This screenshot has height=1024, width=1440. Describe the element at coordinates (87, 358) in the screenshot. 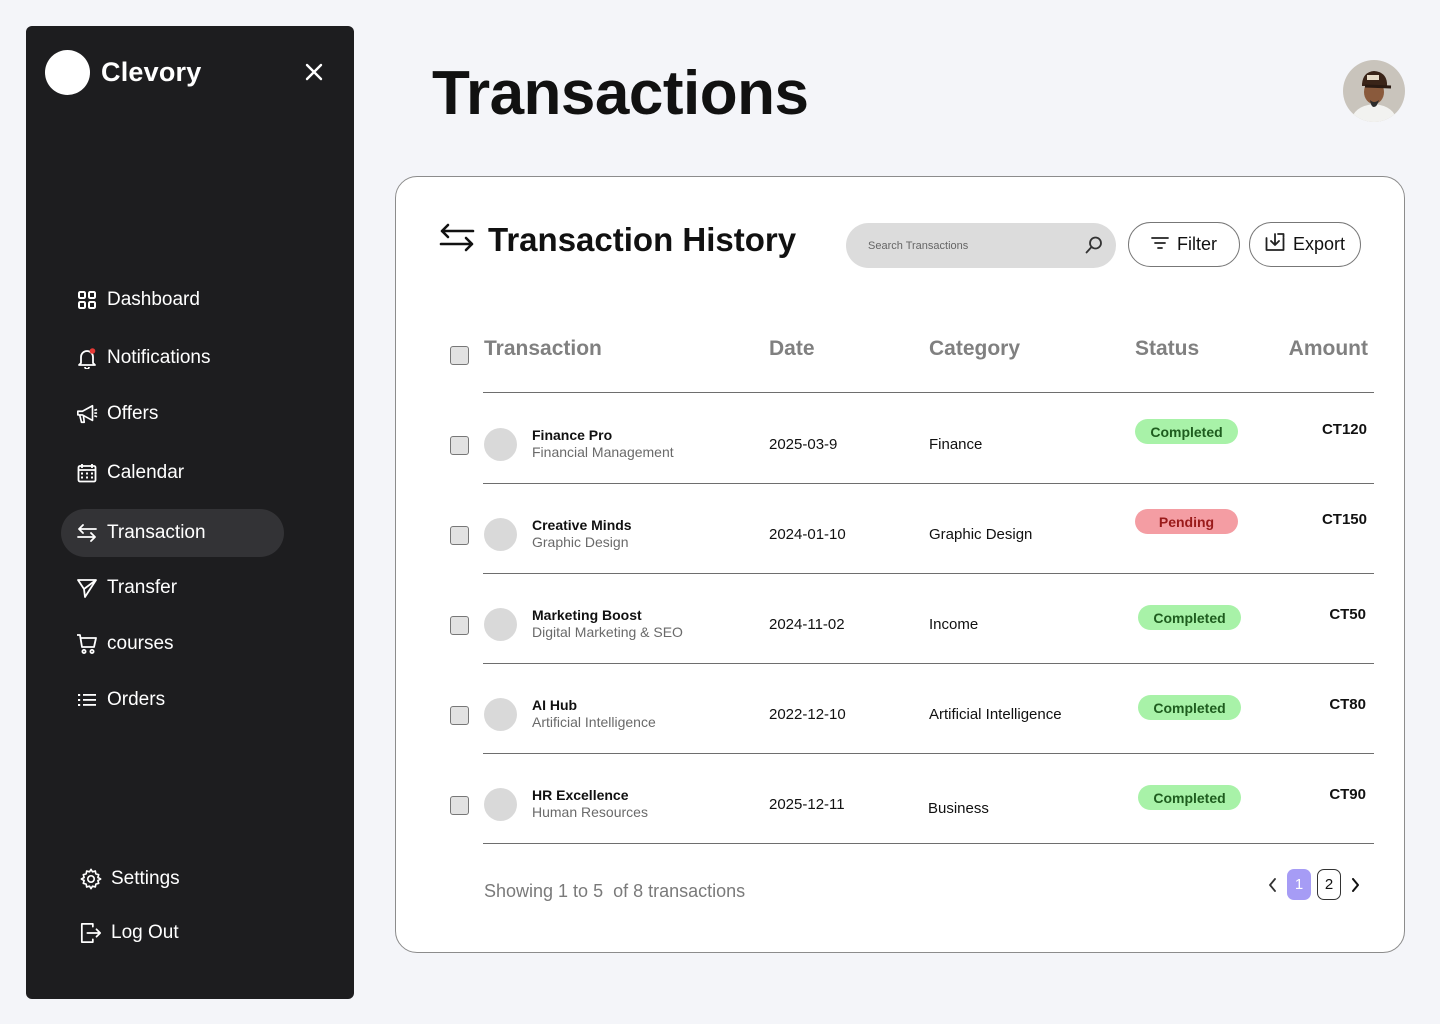

I see `bell-icon` at that location.